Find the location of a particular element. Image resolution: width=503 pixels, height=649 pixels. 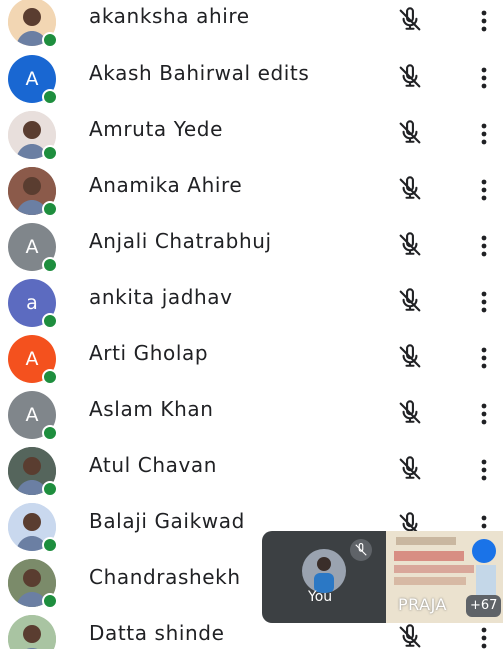

self-avatar is located at coordinates (324, 571).